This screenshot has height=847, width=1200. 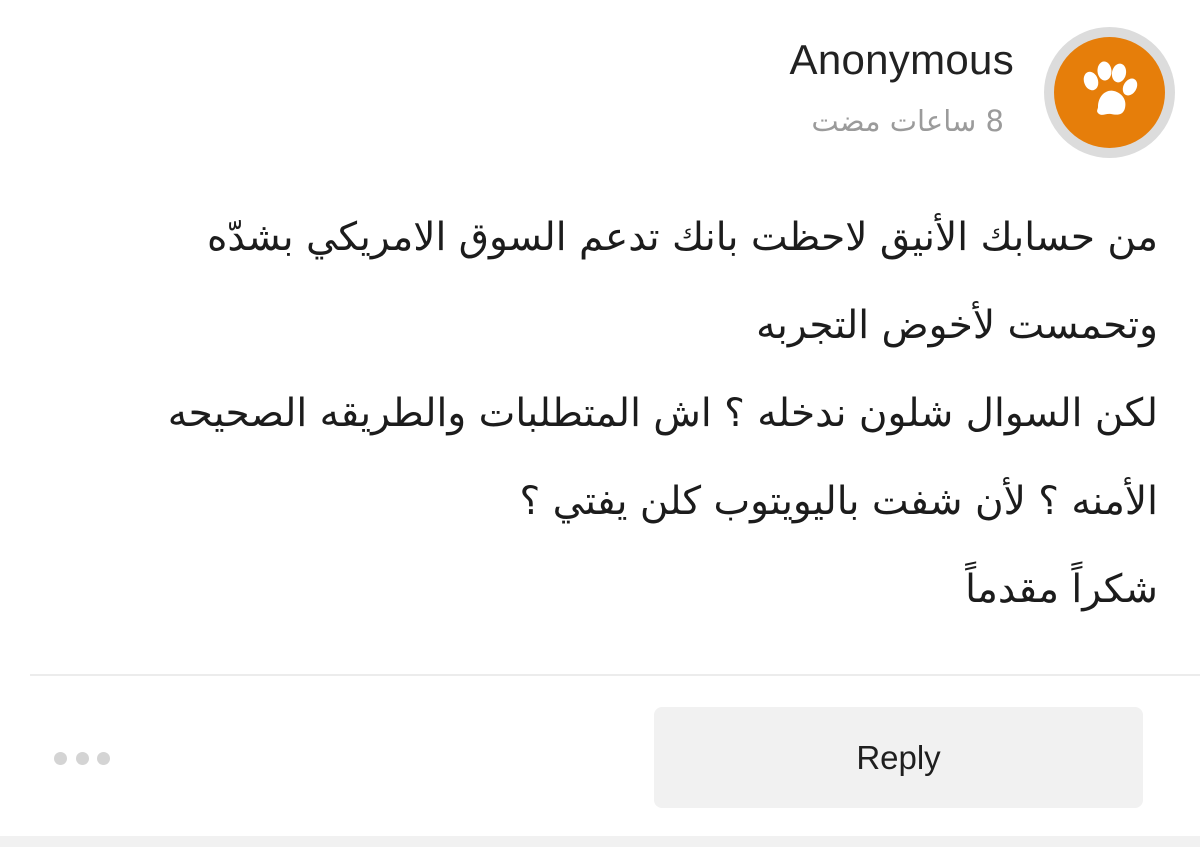 I want to click on comment-line: وتحمست لأخوض التجربه, so click(x=957, y=325).